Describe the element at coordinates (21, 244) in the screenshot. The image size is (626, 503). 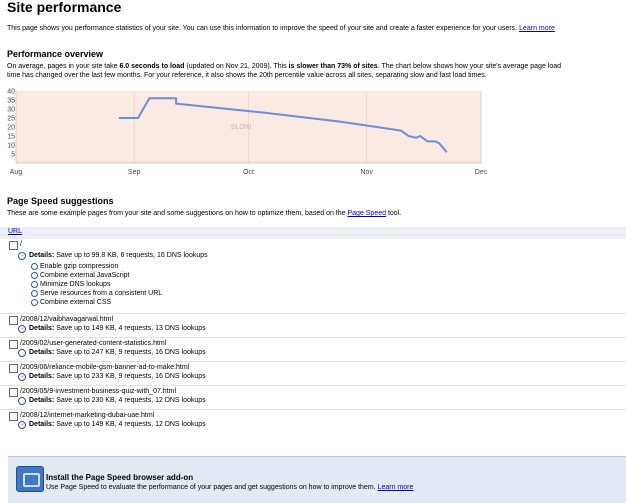
I see `page-url: /` at that location.